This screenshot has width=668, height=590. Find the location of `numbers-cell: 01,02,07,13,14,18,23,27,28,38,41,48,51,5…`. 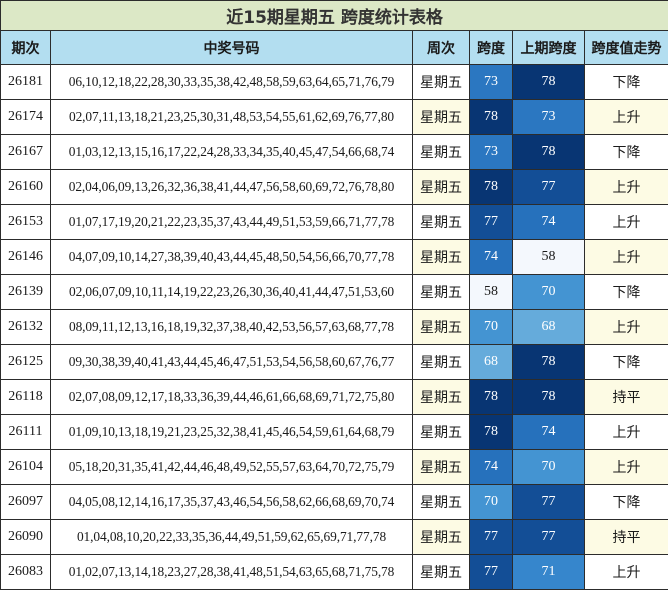

numbers-cell: 01,02,07,13,14,18,23,27,28,38,41,48,51,5… is located at coordinates (232, 572).